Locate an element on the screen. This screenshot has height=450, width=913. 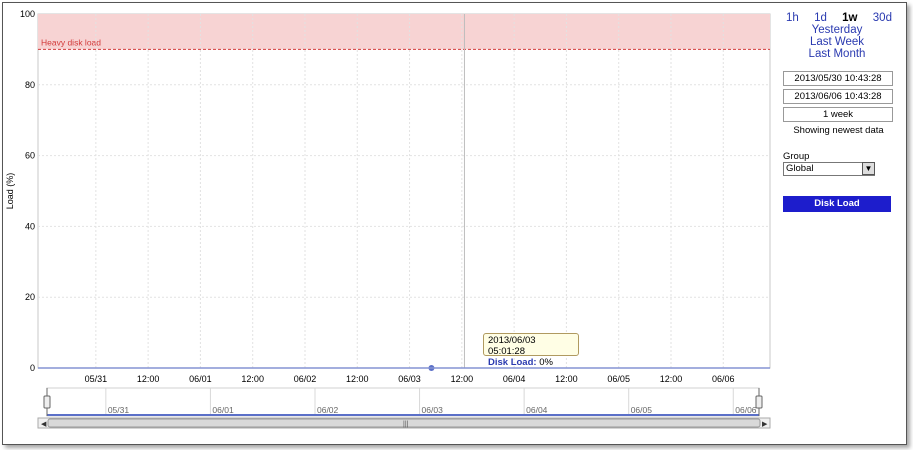
y-tick-label: 20 is located at coordinates (30, 297).